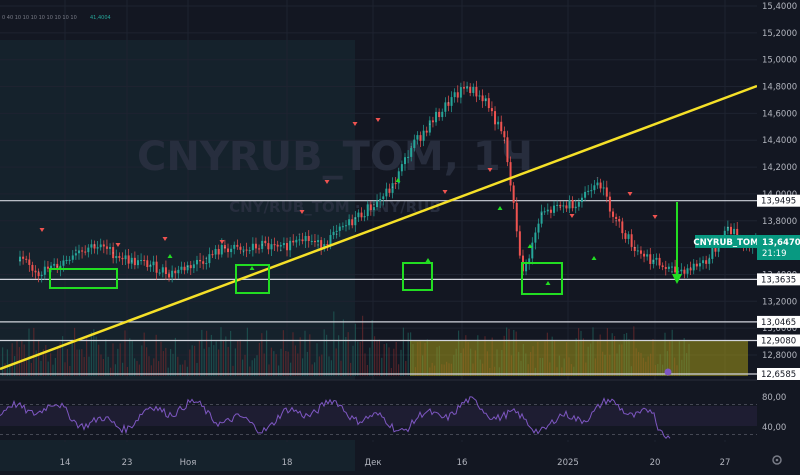 The height and width of the screenshot is (475, 800). I want to click on x-tick-label: 27, so click(725, 463).